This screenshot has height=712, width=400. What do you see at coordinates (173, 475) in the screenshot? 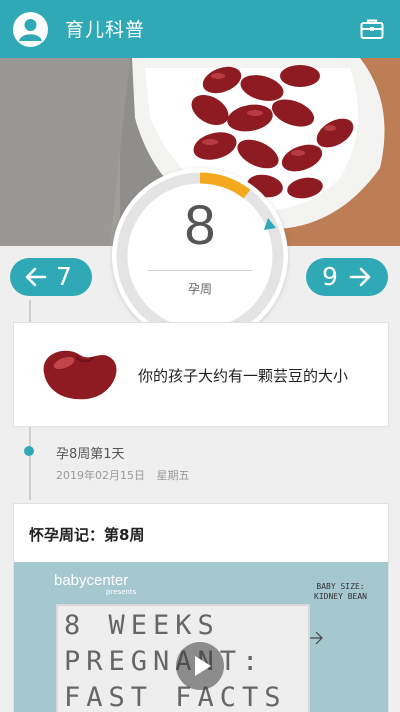
I see `weekday-text: 星期五` at bounding box center [173, 475].